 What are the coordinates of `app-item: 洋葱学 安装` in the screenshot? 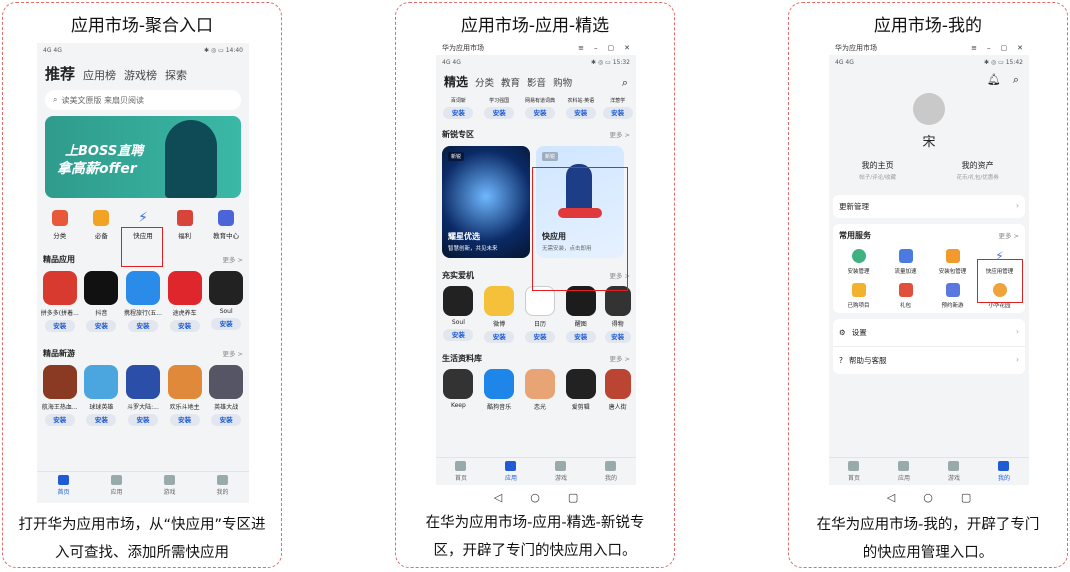 It's located at (617, 106).